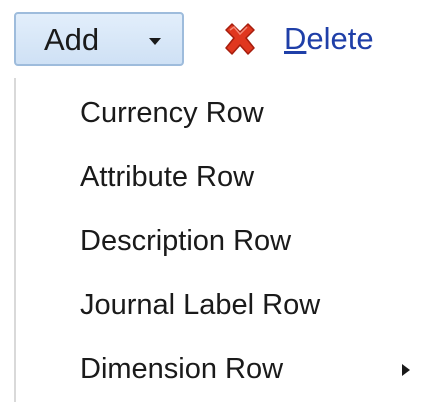  Describe the element at coordinates (186, 241) in the screenshot. I see `menu-item-label: Description Row` at that location.